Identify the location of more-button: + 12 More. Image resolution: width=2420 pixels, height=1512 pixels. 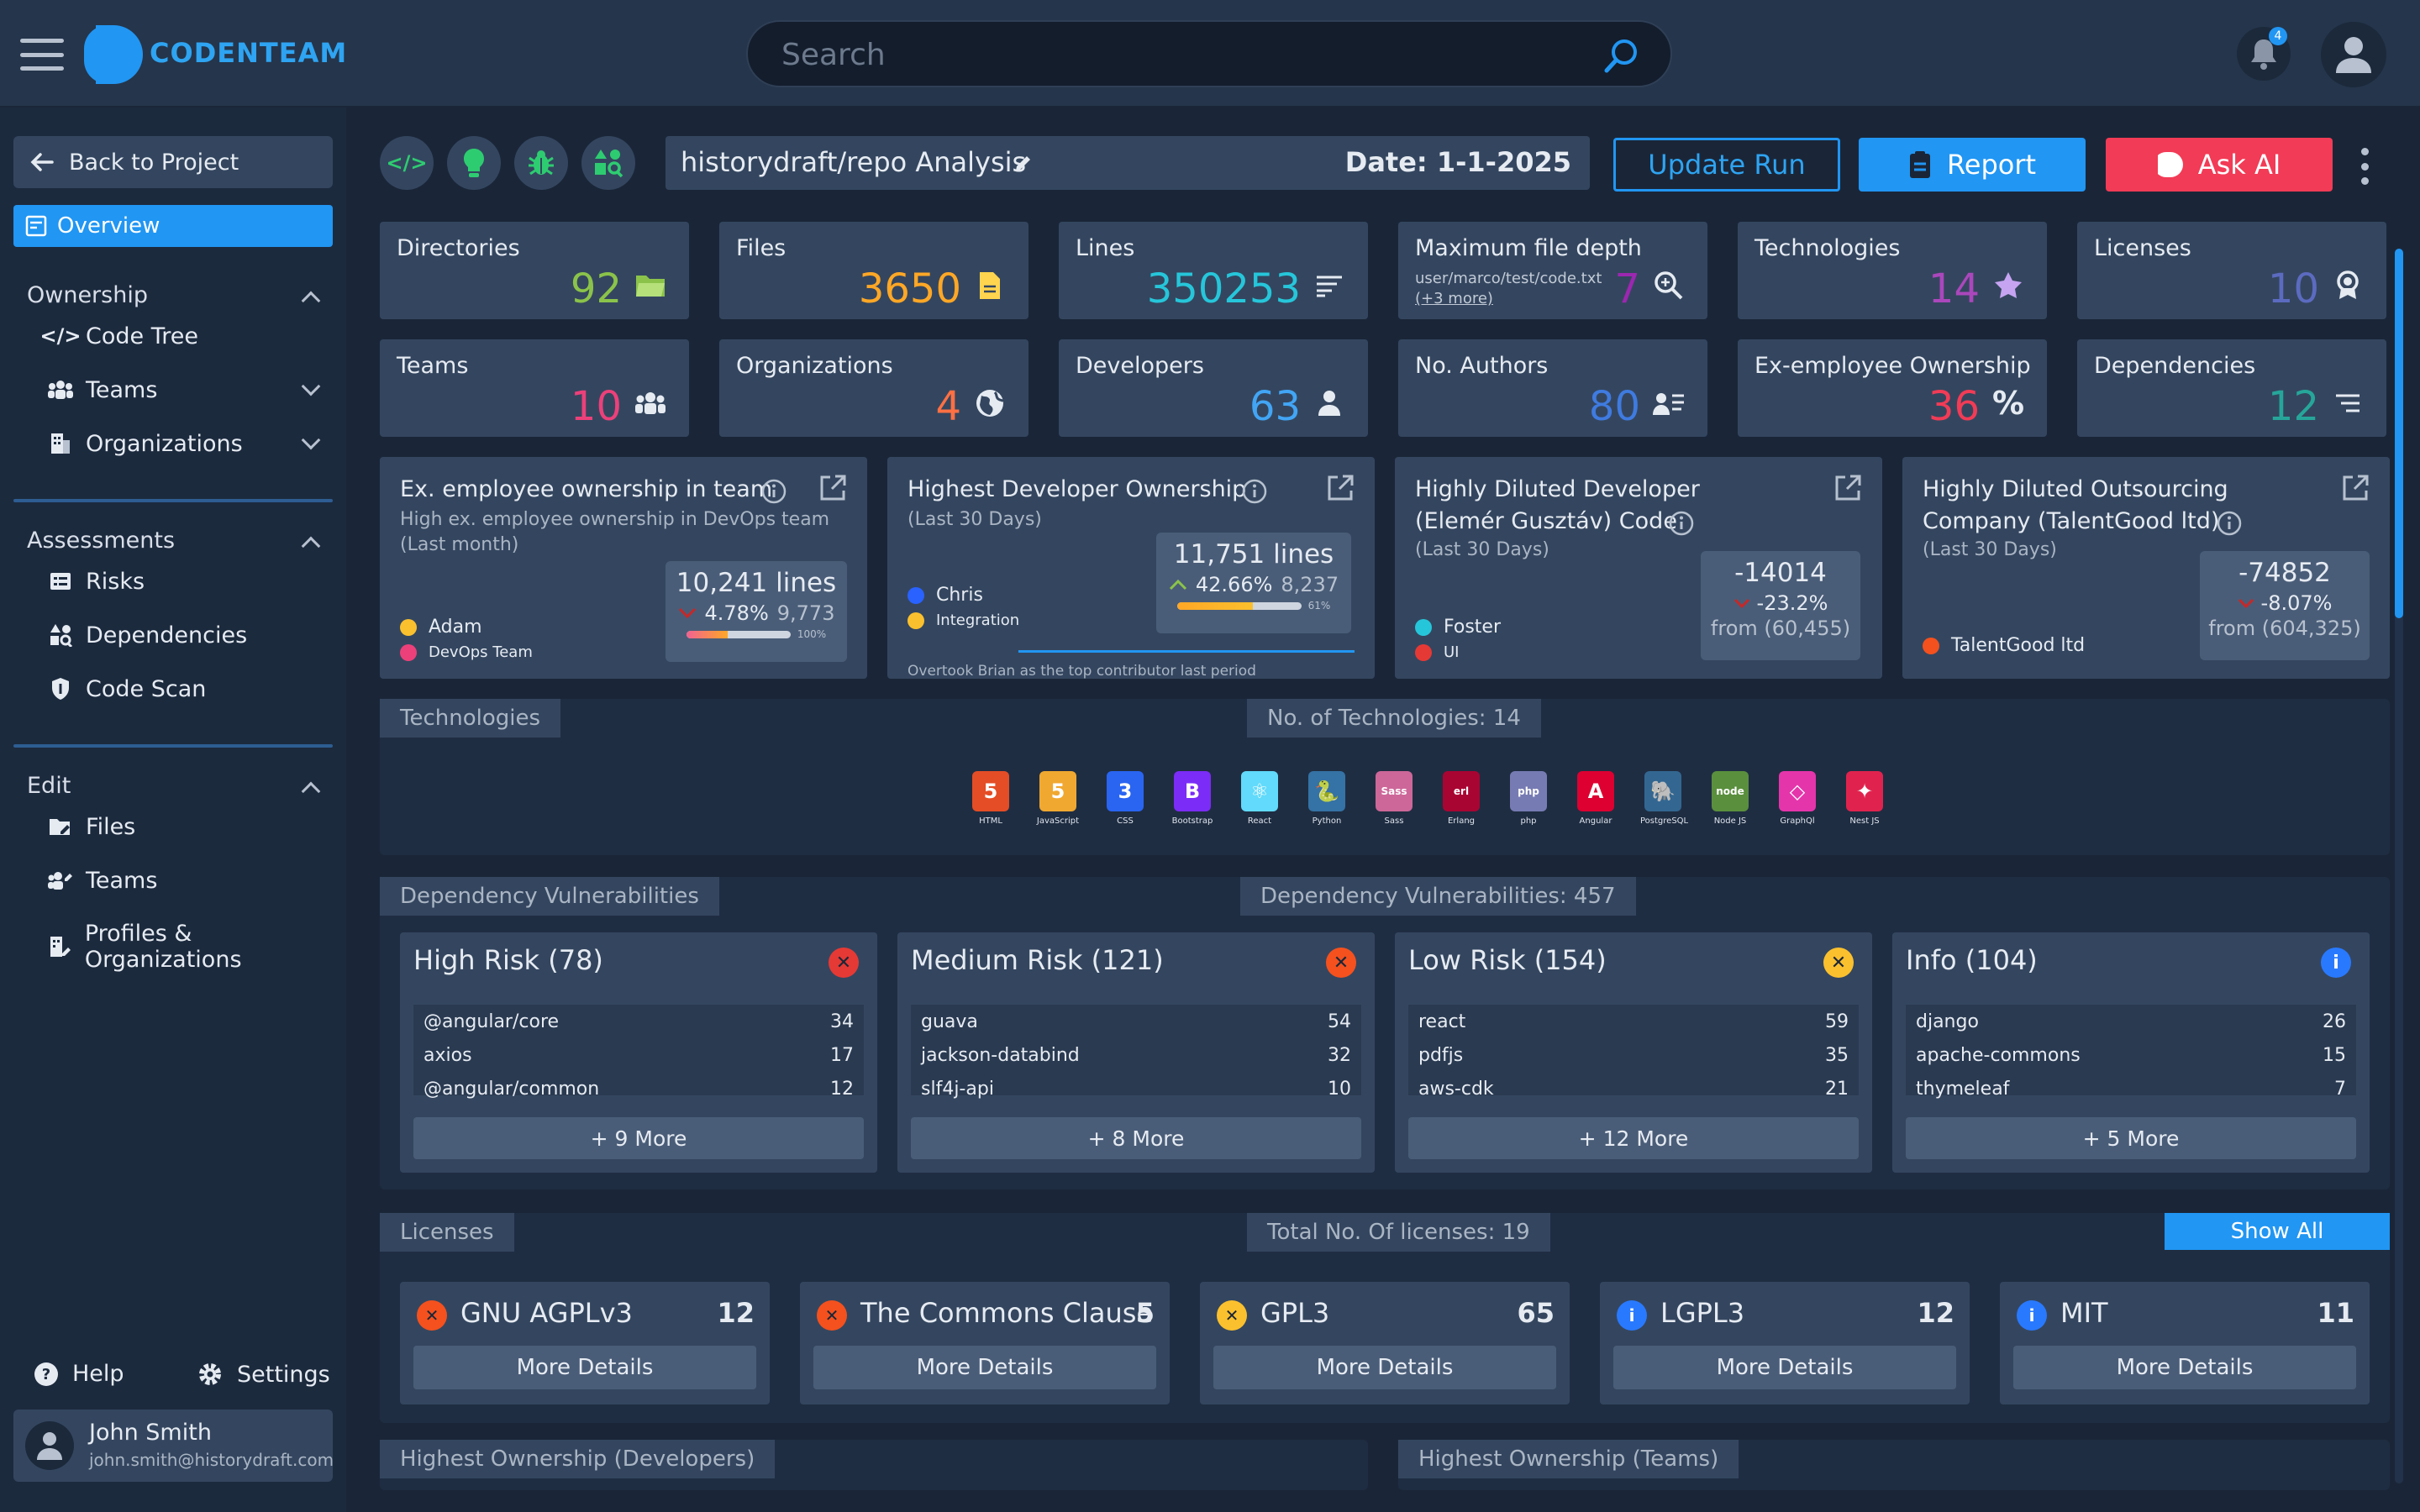
(1633, 1138).